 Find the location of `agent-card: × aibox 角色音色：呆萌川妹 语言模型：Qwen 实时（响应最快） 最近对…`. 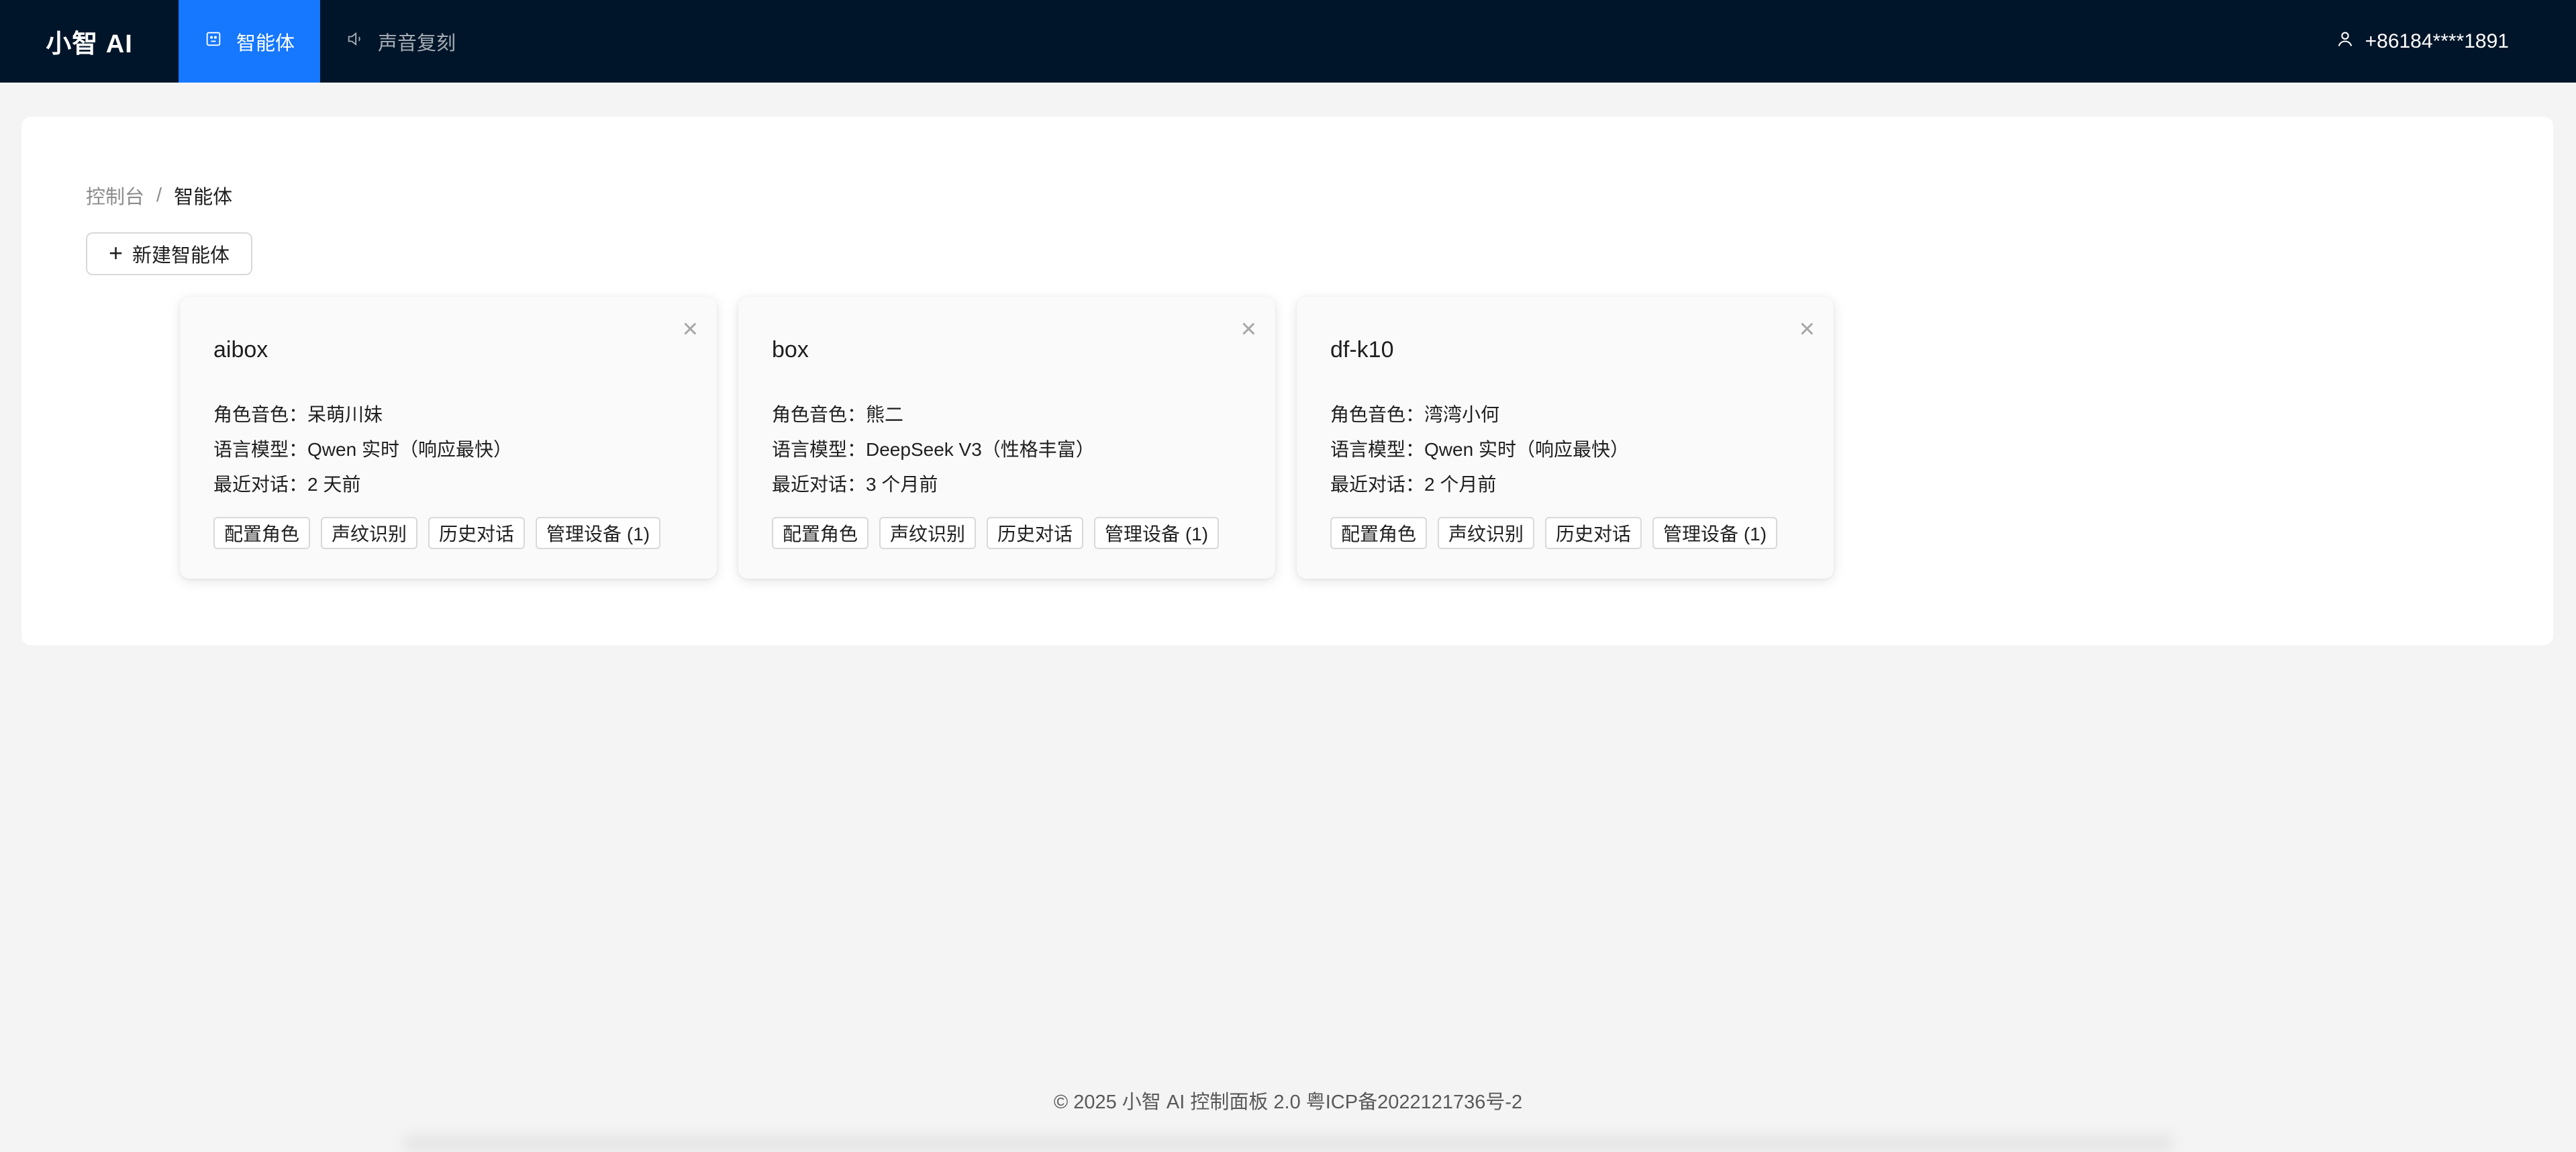

agent-card: × aibox 角色音色：呆萌川妹 语言模型：Qwen 实时（响应最快） 最近对… is located at coordinates (448, 438).